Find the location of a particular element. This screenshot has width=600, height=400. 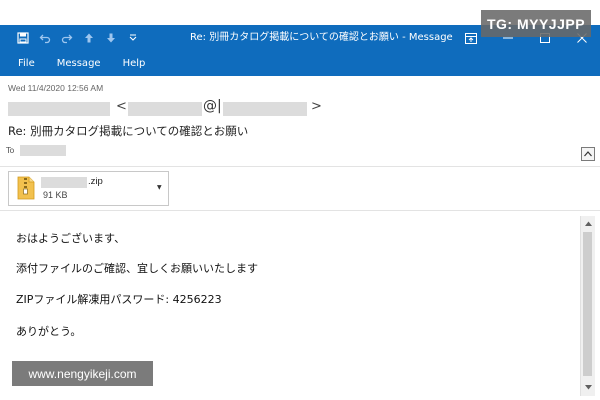

attachment-dropdown-icon: ▼ is located at coordinates (159, 187).